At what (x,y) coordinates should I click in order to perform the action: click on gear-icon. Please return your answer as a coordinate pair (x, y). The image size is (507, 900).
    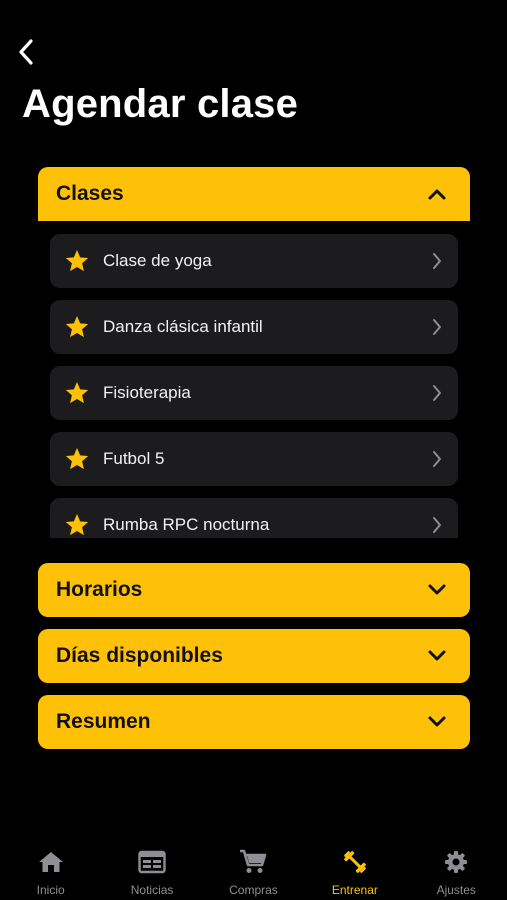
    Looking at the image, I should click on (456, 862).